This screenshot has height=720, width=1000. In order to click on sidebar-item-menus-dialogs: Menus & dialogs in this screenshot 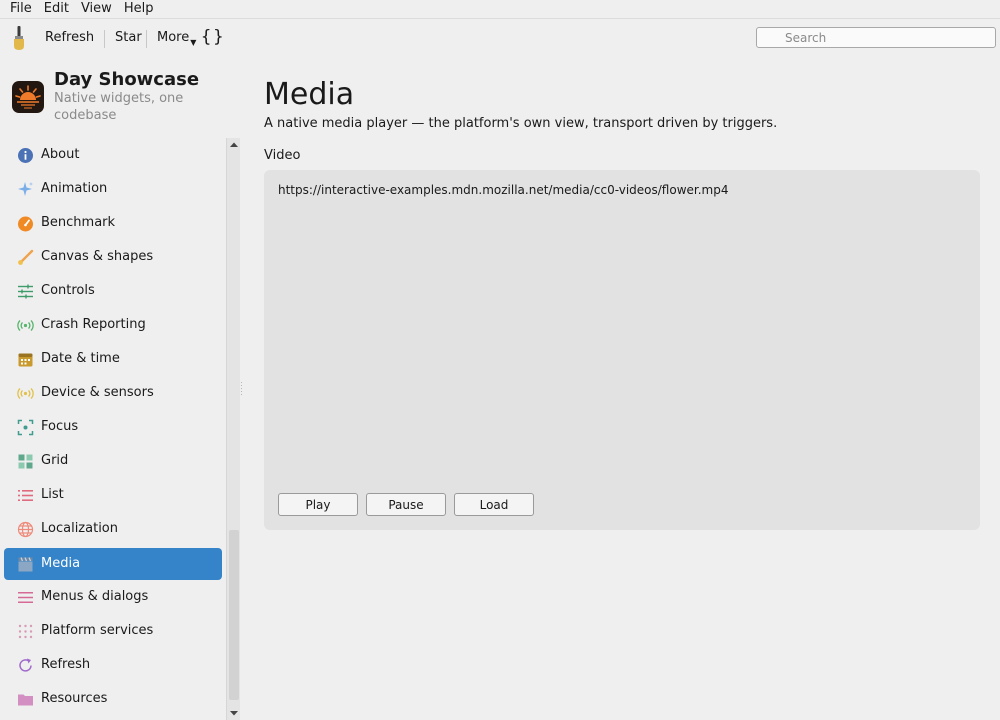, I will do `click(113, 597)`.